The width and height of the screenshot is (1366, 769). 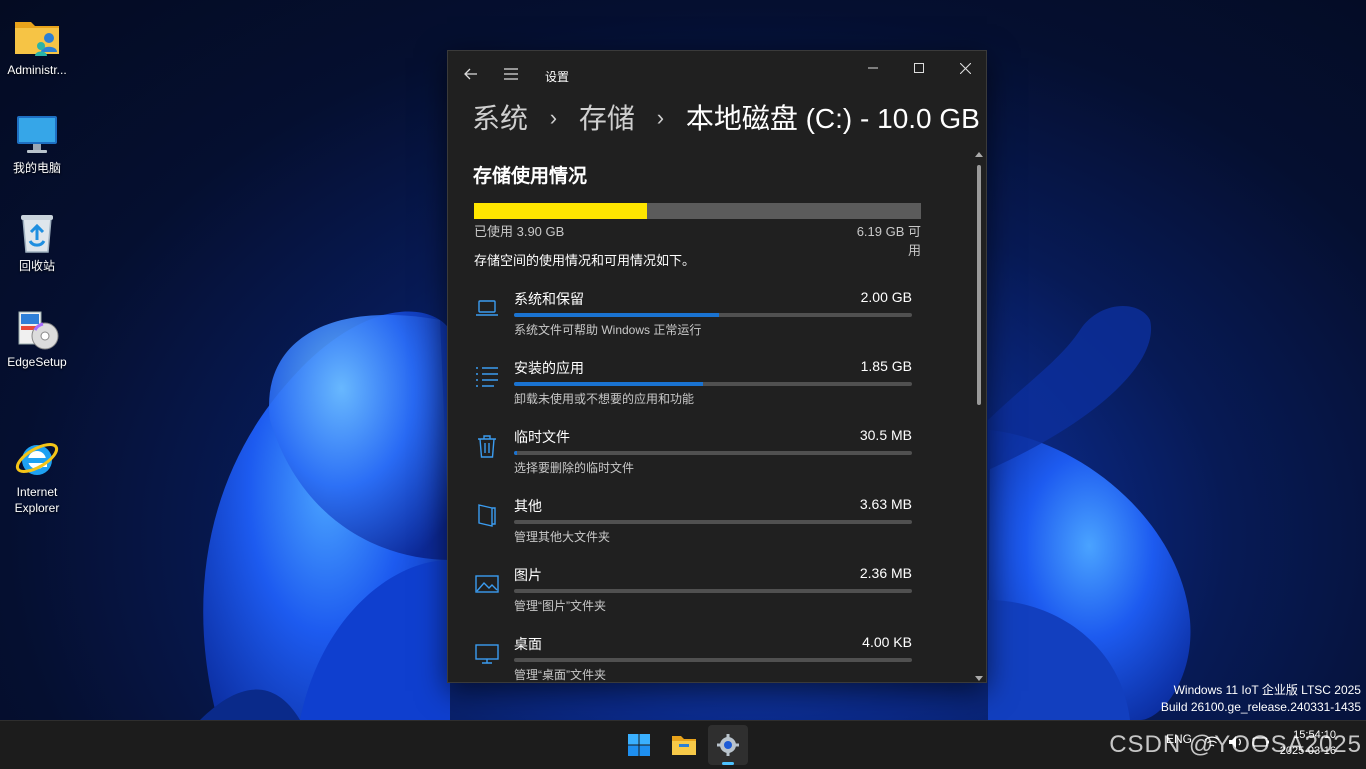 I want to click on breadcrumb-current: 本地磁盘 (C:) - 10.0 GB, so click(x=832, y=118).